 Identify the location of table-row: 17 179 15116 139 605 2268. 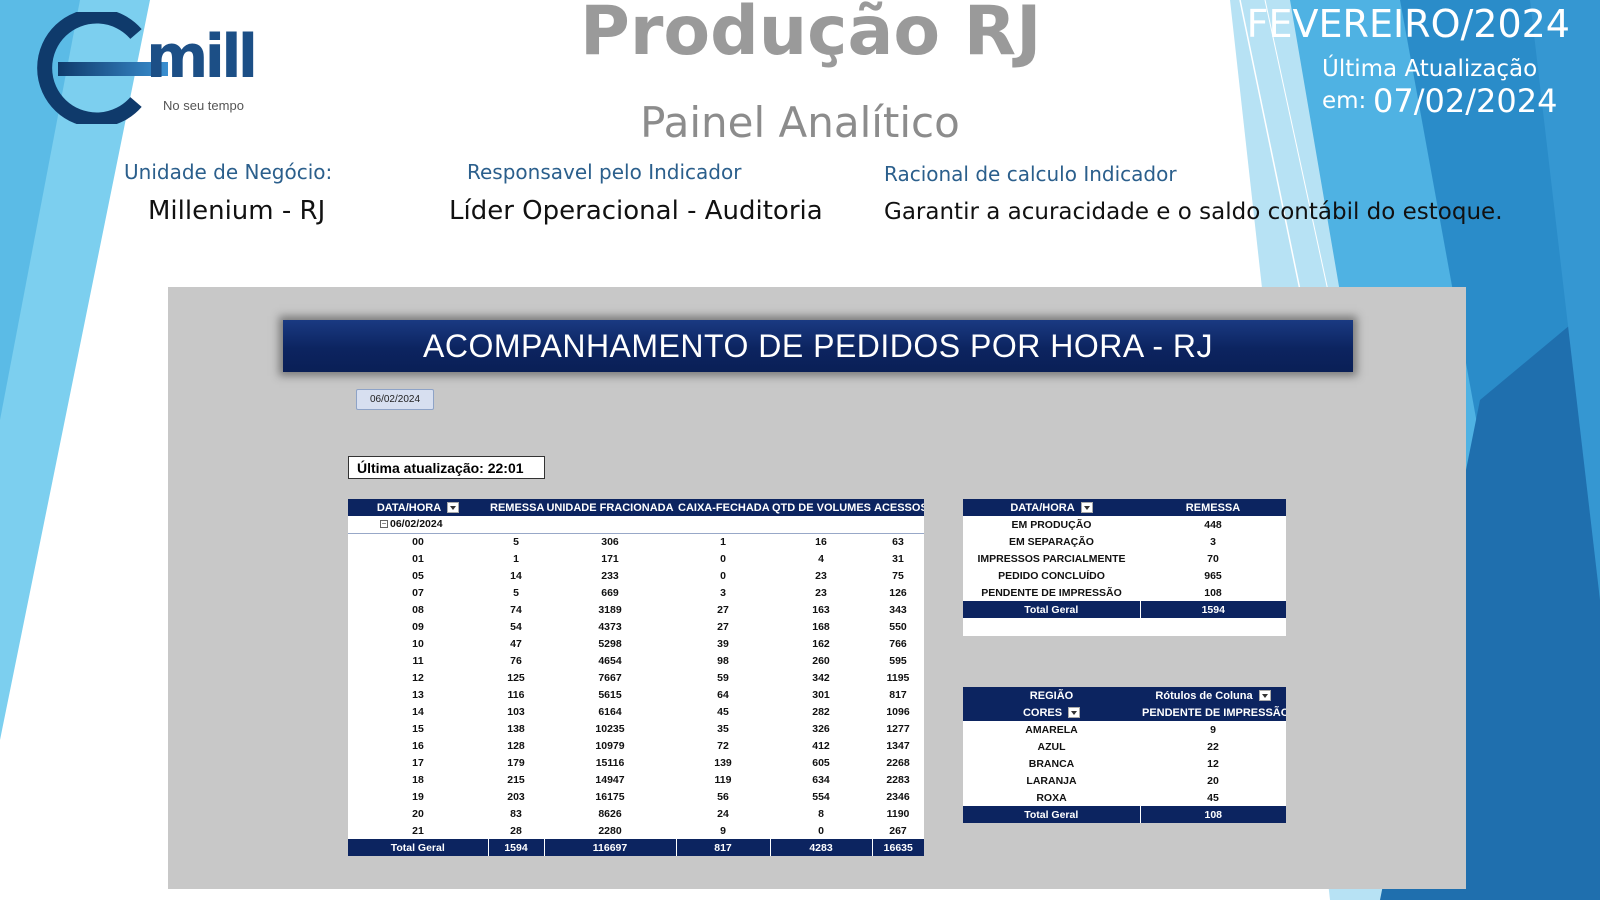
(636, 762).